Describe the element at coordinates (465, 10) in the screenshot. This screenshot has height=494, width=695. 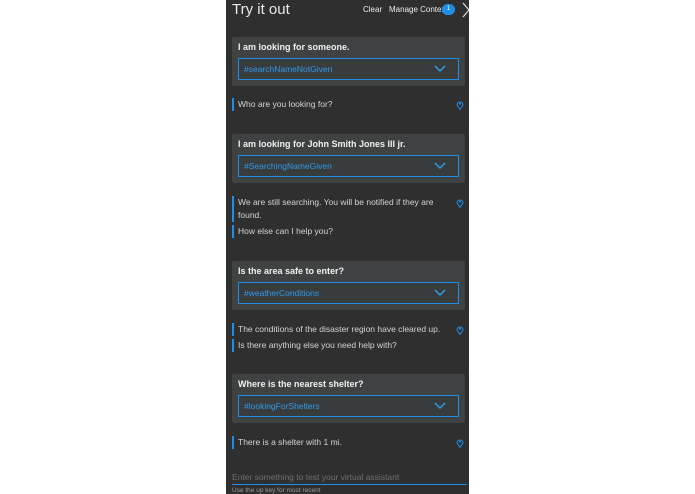
I see `close-panel-icon` at that location.